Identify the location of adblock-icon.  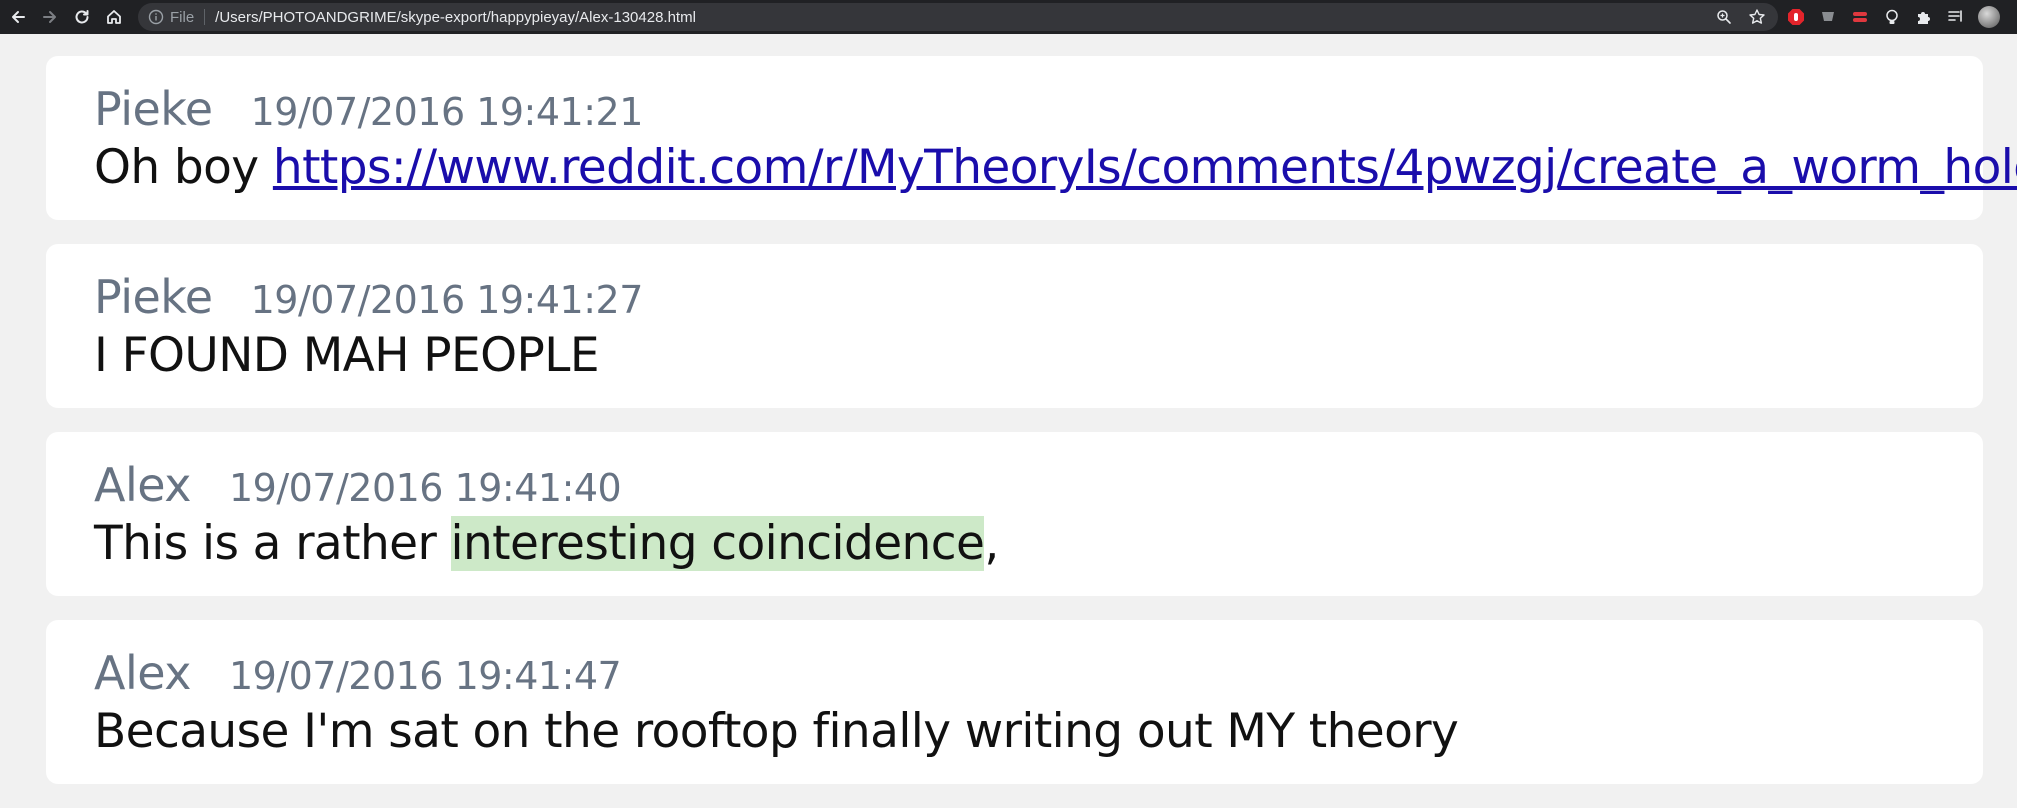
(1796, 17).